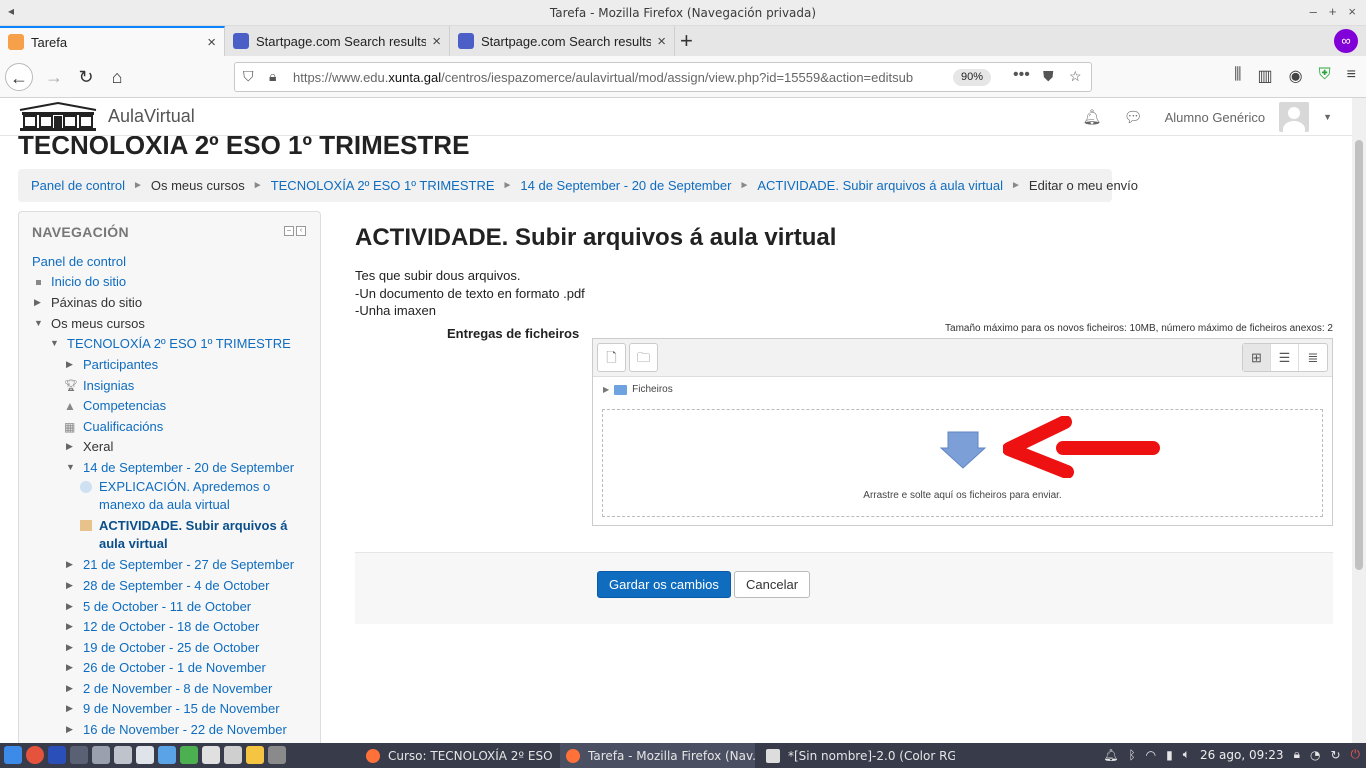 The height and width of the screenshot is (768, 1366). I want to click on scrollbar-thumb, so click(1359, 355).